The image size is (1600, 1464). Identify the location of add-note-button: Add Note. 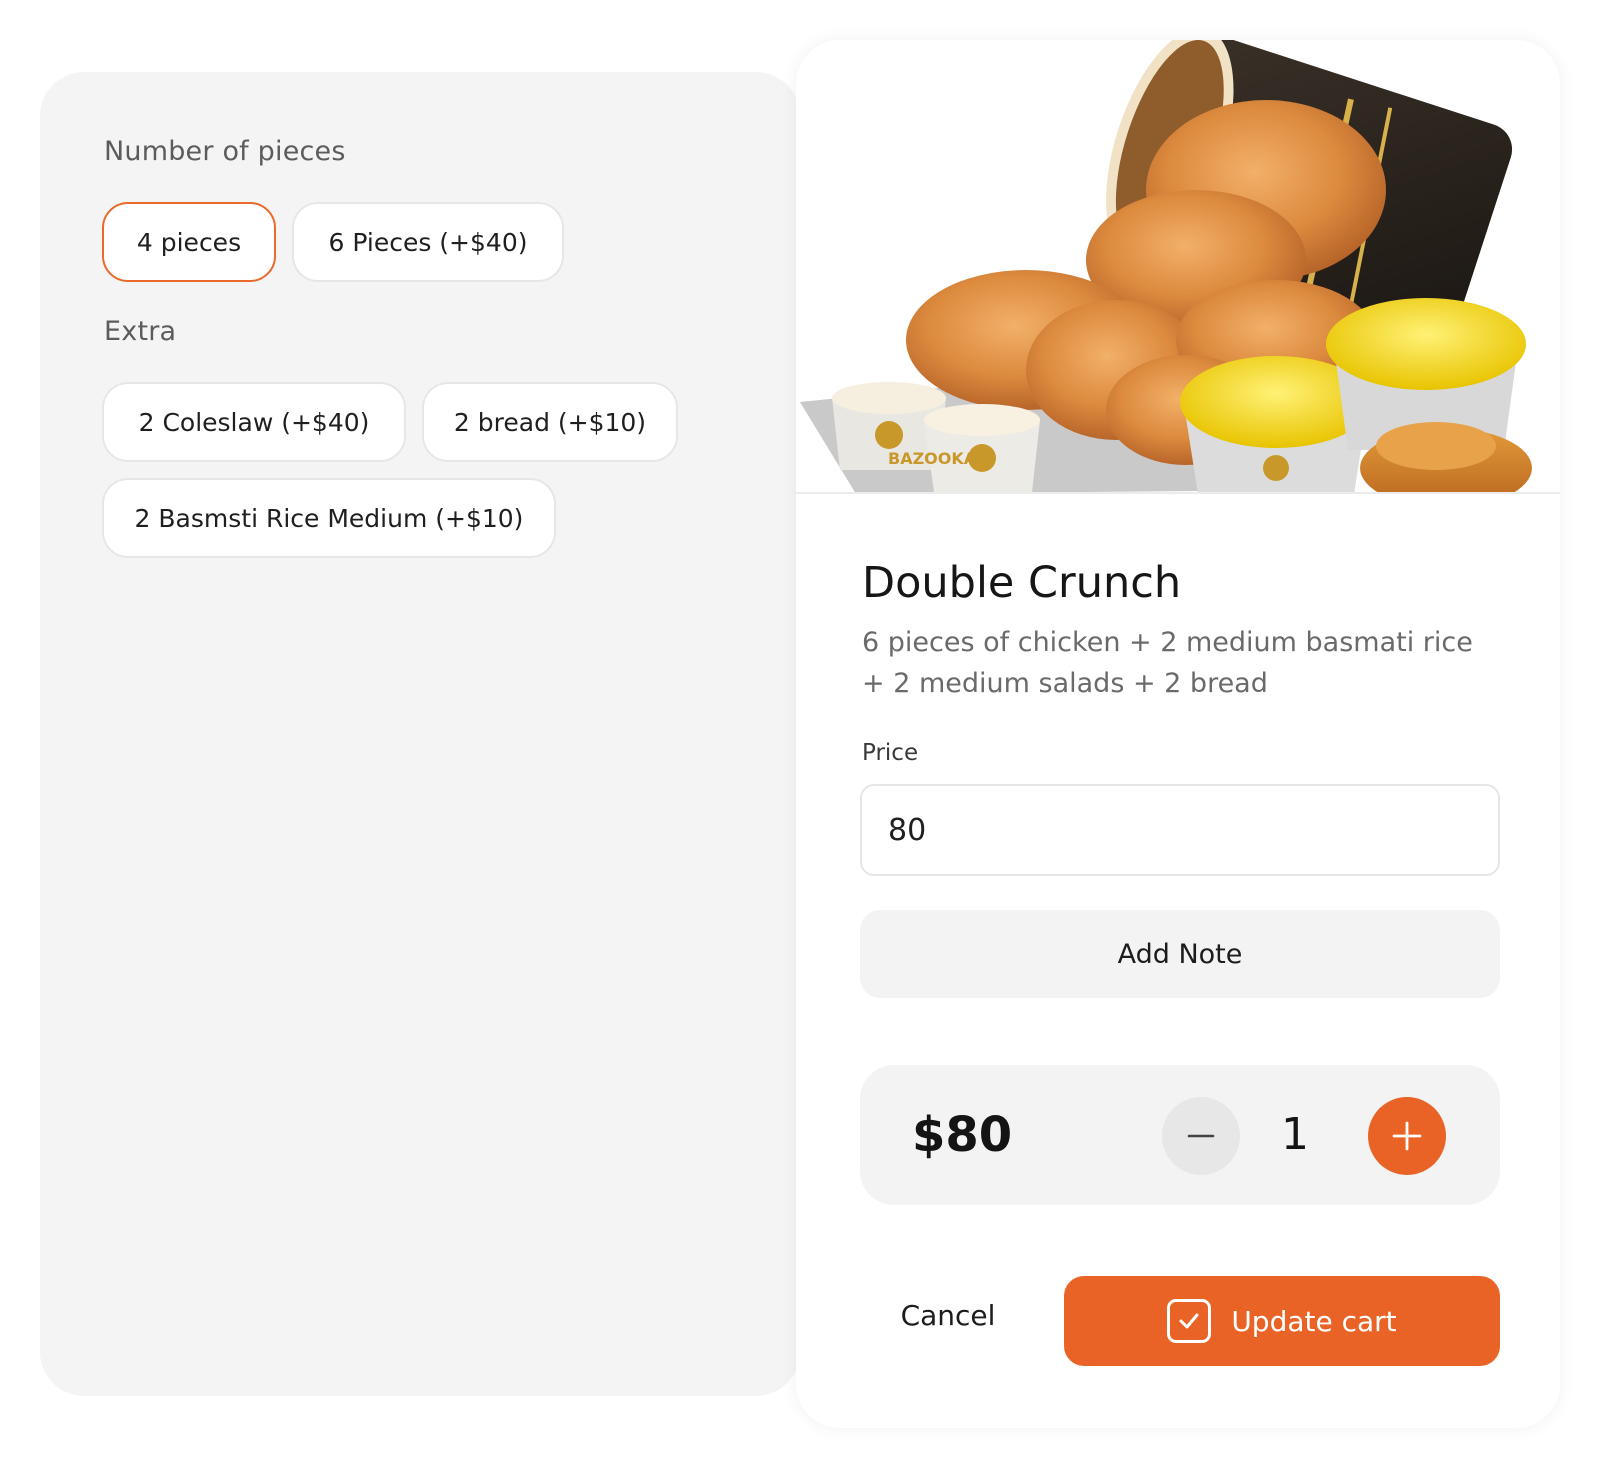
(1180, 954).